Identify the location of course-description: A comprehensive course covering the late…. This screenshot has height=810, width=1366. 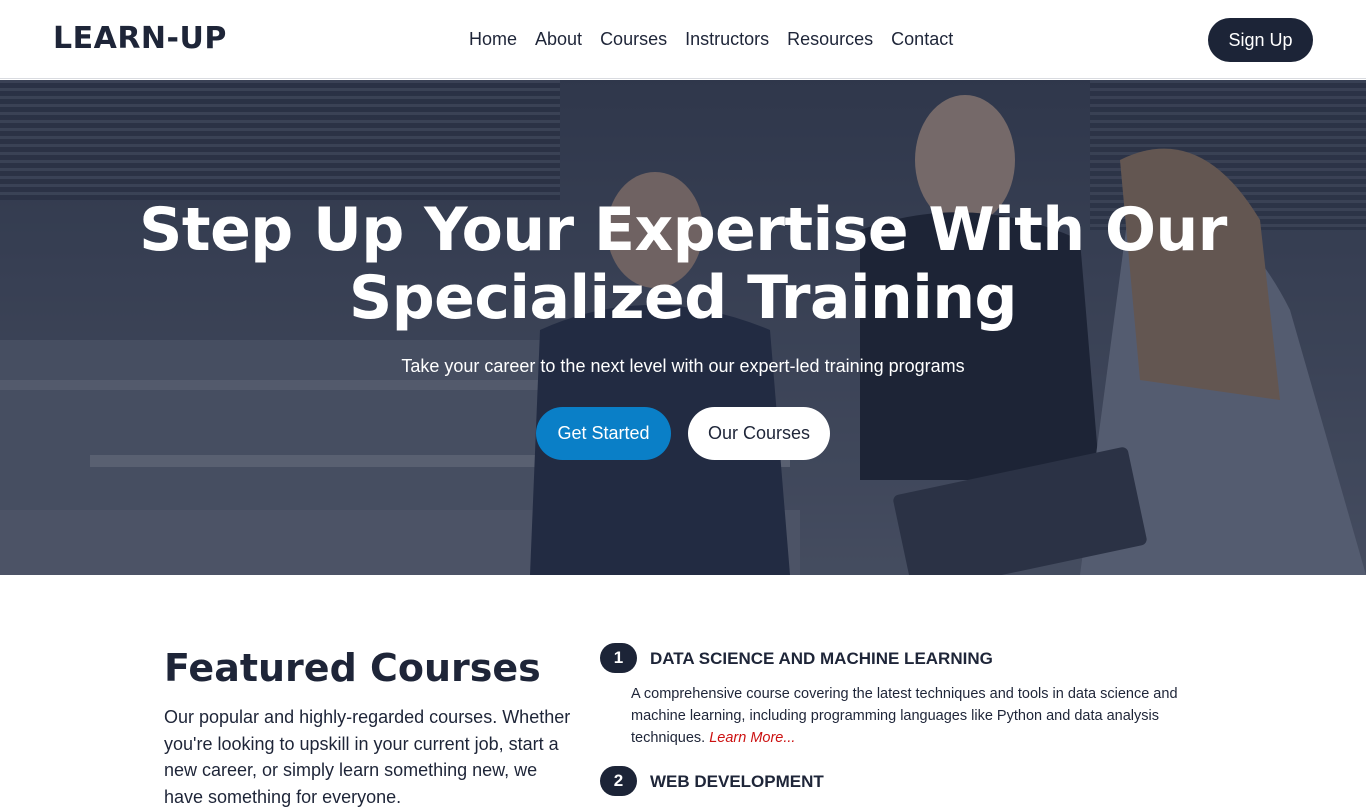
(911, 716).